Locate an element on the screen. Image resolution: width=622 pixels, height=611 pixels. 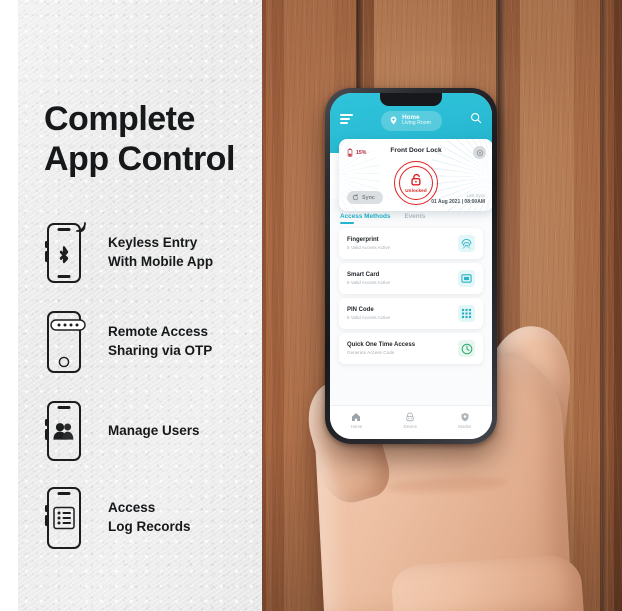
feature-label-line-1: Remote Access is located at coordinates (158, 332).